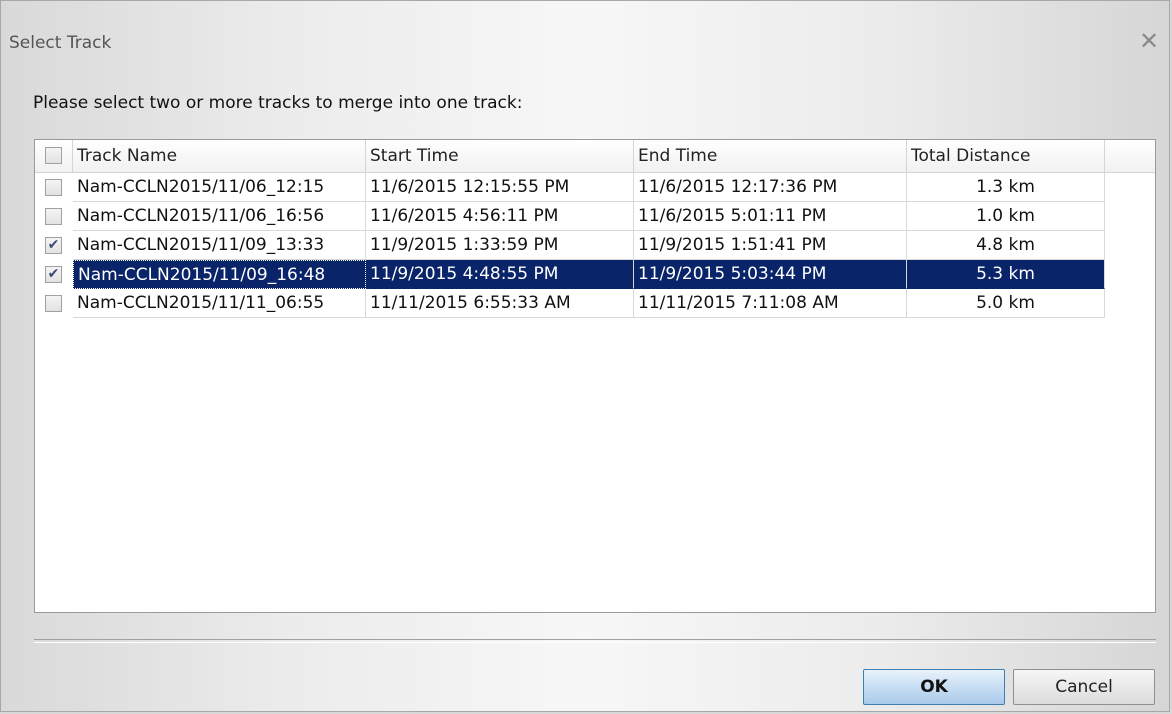 This screenshot has height=714, width=1172. What do you see at coordinates (770, 274) in the screenshot?
I see `cell-end-time: 11/9/2015 5:03:44 PM` at bounding box center [770, 274].